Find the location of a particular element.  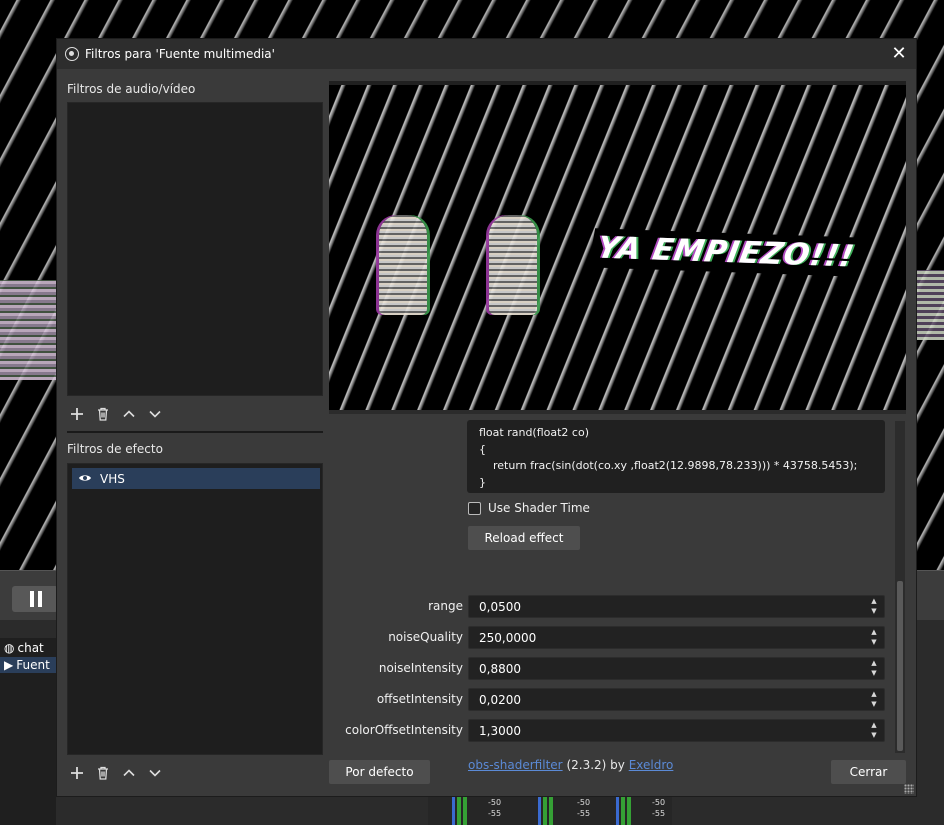

param-label-color-offset-intensity: colorOffsetIntensity is located at coordinates (404, 730).